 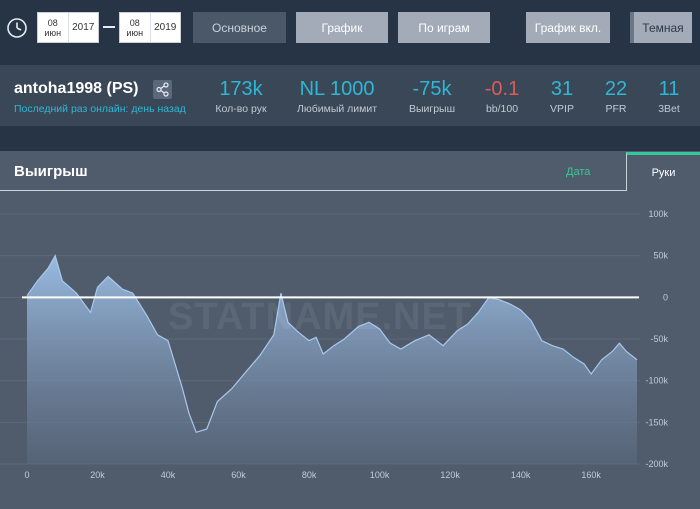 I want to click on stat-vpip: 31 VPIP, so click(x=562, y=96).